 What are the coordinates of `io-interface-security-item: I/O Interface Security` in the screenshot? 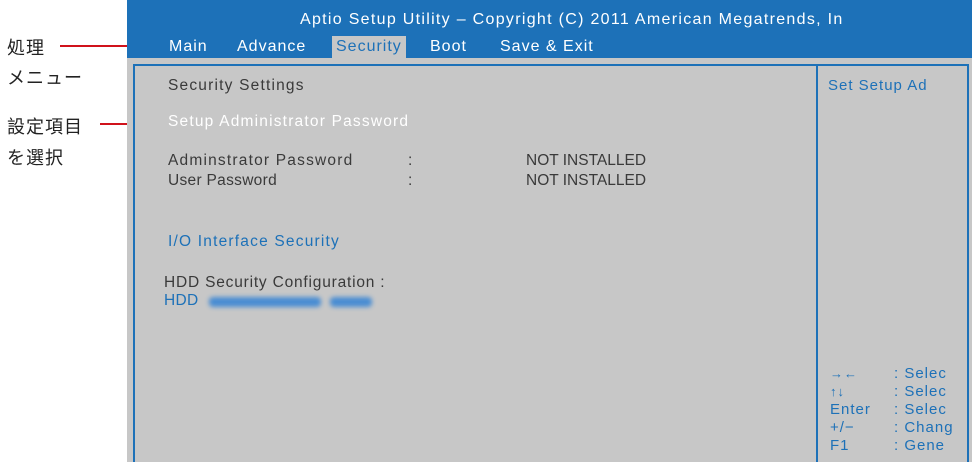 It's located at (254, 242).